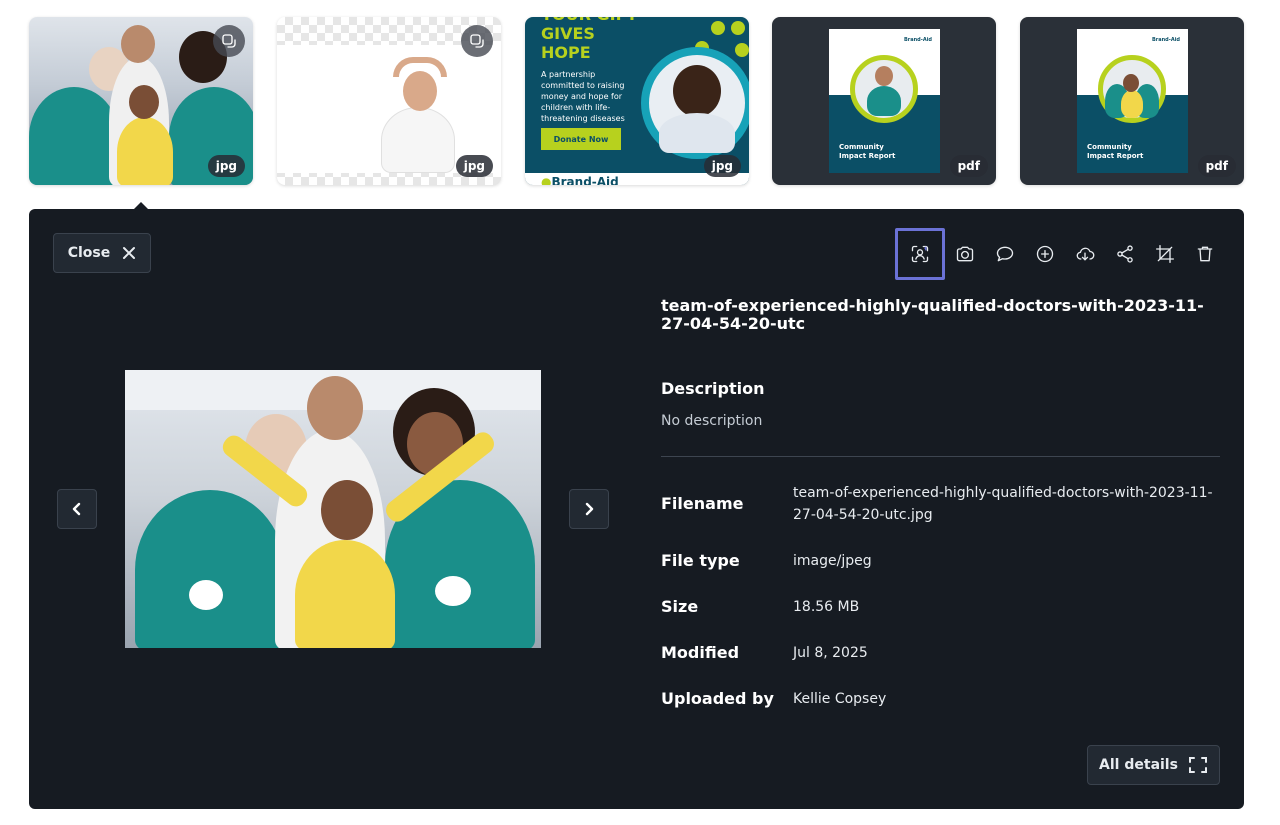 The height and width of the screenshot is (825, 1280). What do you see at coordinates (700, 652) in the screenshot?
I see `modified-label: Modified` at bounding box center [700, 652].